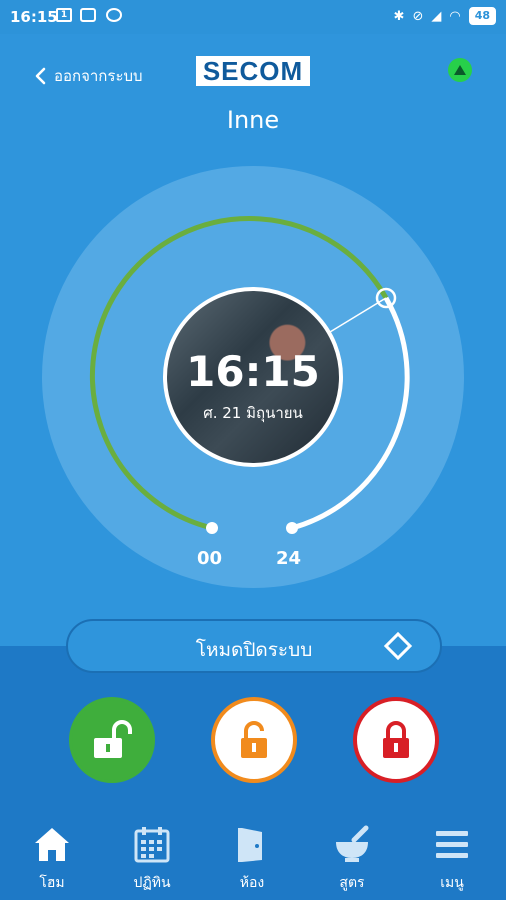  I want to click on mode-selector: โหมดปิดระบบ, so click(254, 646).